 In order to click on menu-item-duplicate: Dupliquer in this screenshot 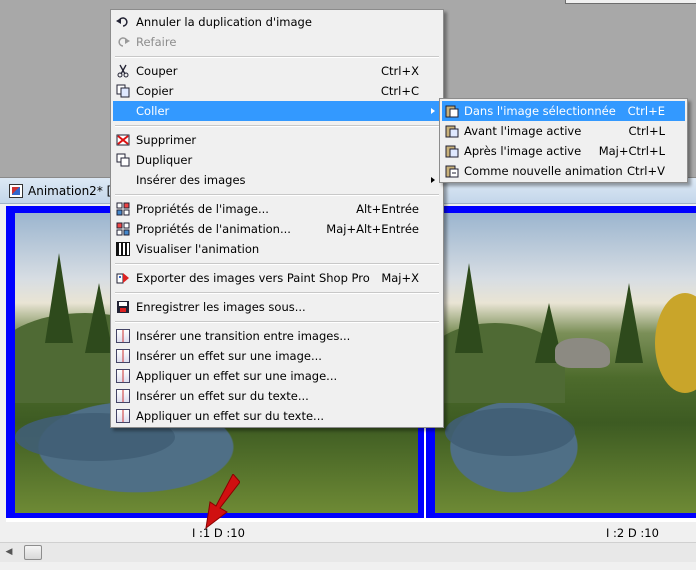, I will do `click(277, 160)`.